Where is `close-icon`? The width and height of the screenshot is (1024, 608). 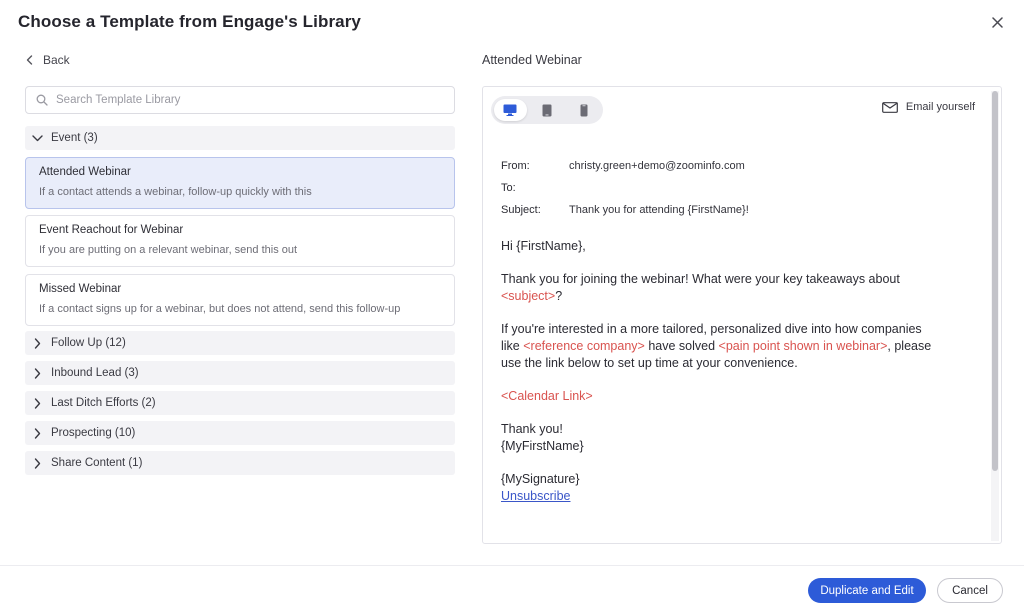
close-icon is located at coordinates (997, 22).